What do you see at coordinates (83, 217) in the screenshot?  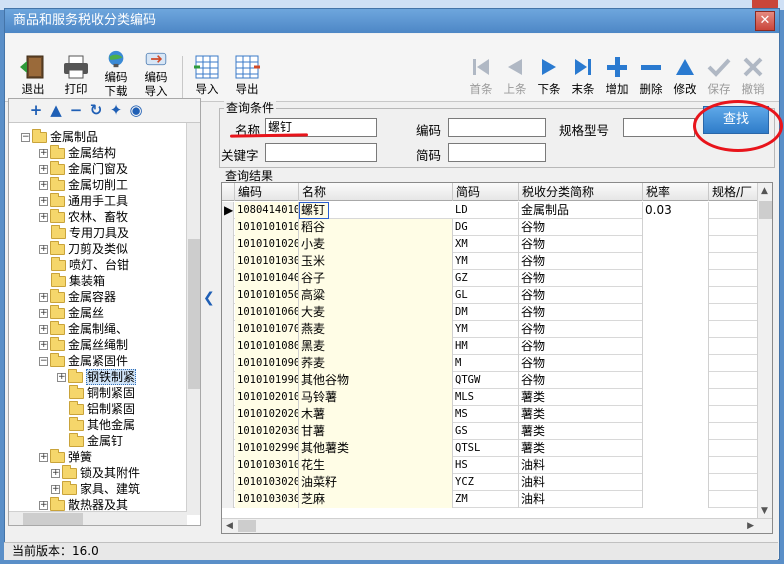 I see `tree-item: + 农林、畜牧` at bounding box center [83, 217].